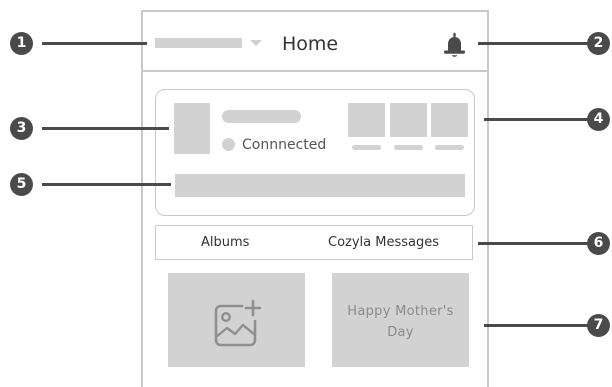 The image size is (612, 387). I want to click on status-dot, so click(228, 144).